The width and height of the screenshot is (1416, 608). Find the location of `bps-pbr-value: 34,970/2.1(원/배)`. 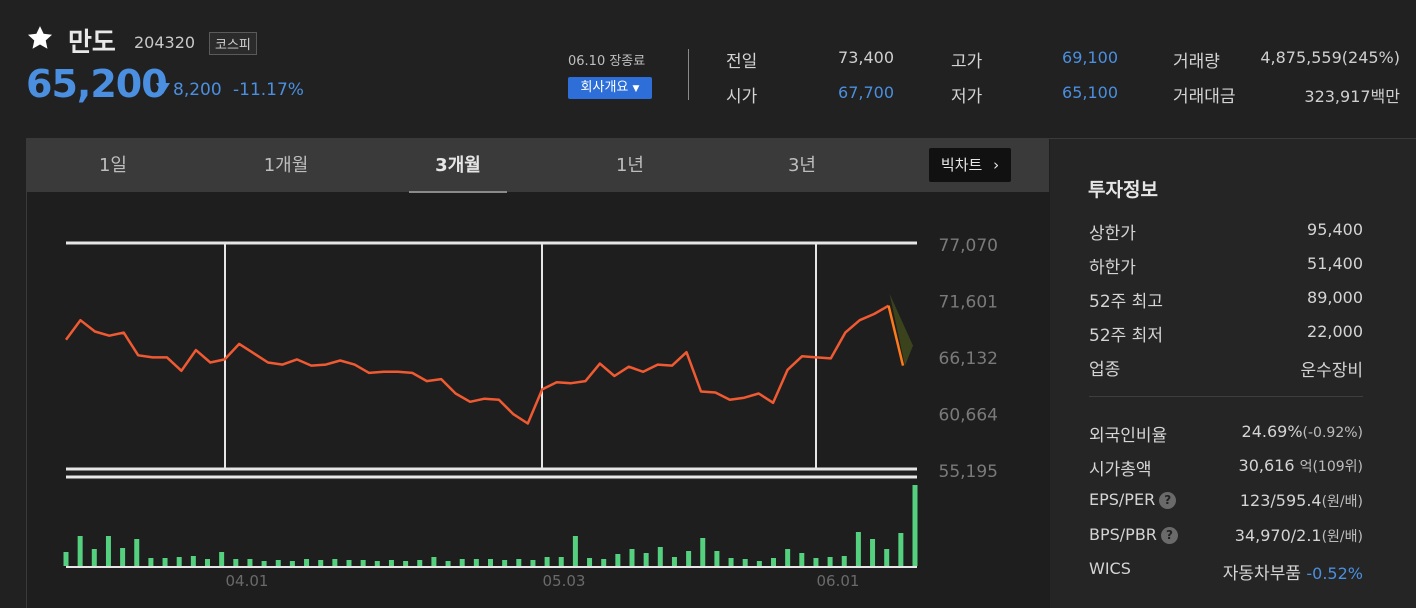

bps-pbr-value: 34,970/2.1(원/배) is located at coordinates (1299, 536).